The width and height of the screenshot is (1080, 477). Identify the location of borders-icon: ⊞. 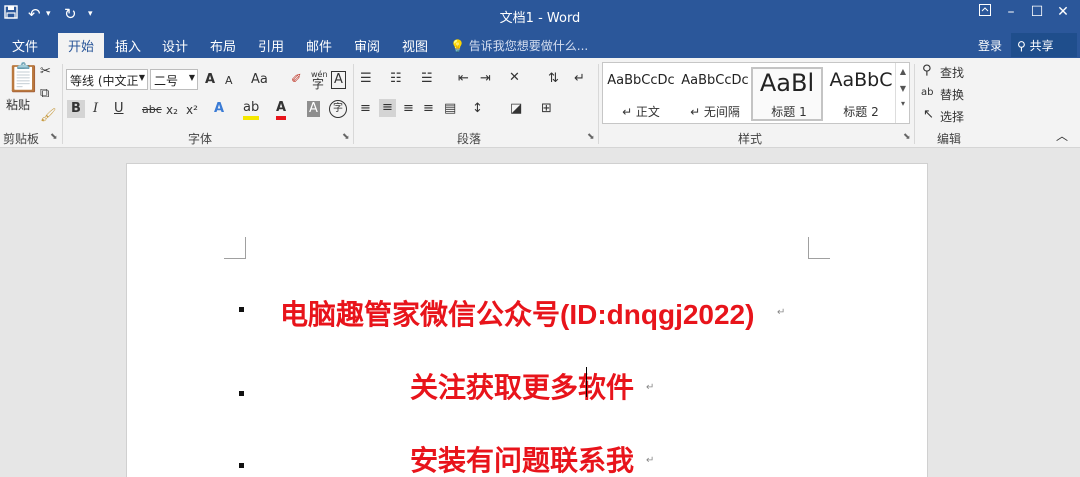
(546, 109).